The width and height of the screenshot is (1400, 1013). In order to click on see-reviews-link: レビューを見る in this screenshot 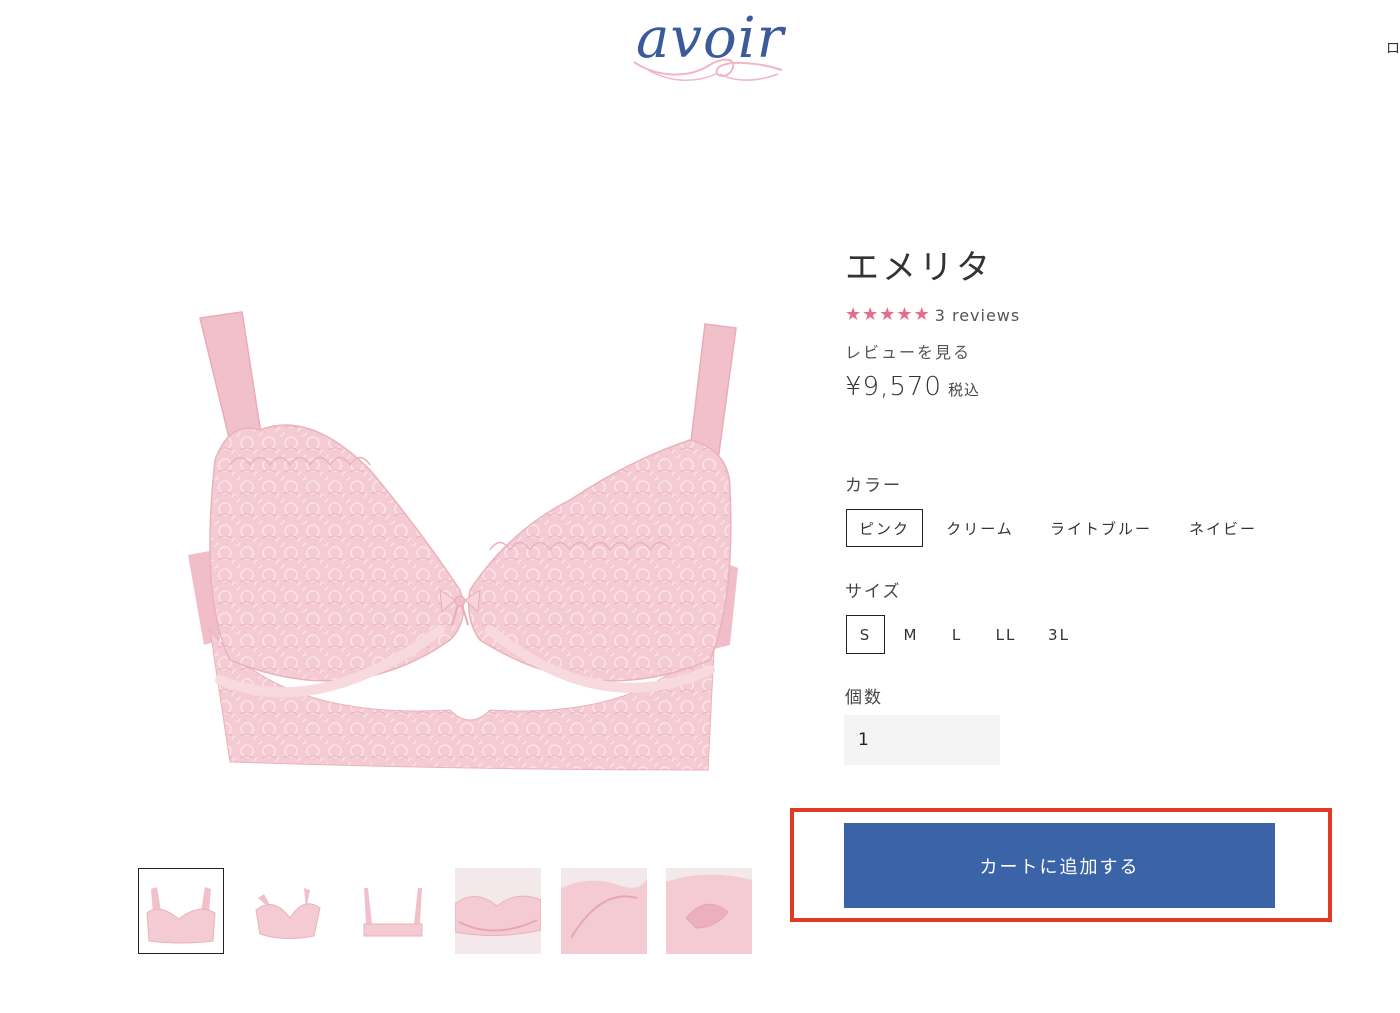, I will do `click(908, 351)`.